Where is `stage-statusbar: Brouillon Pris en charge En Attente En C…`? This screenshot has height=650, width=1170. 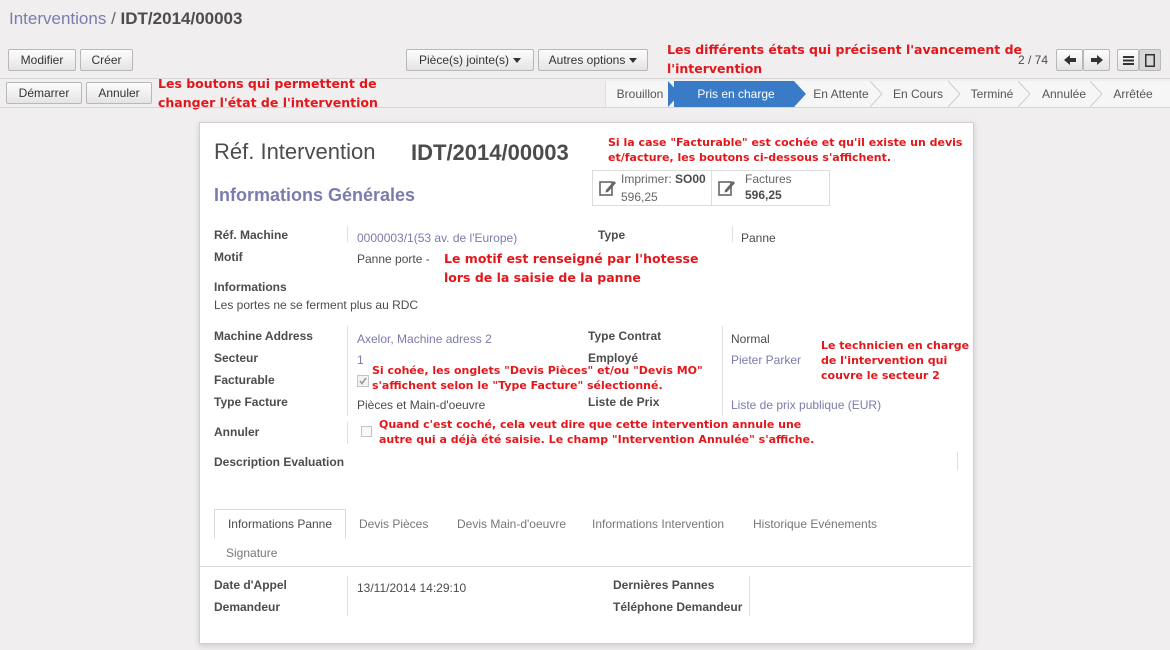
stage-statusbar: Brouillon Pris en charge En Attente En C… is located at coordinates (887, 94).